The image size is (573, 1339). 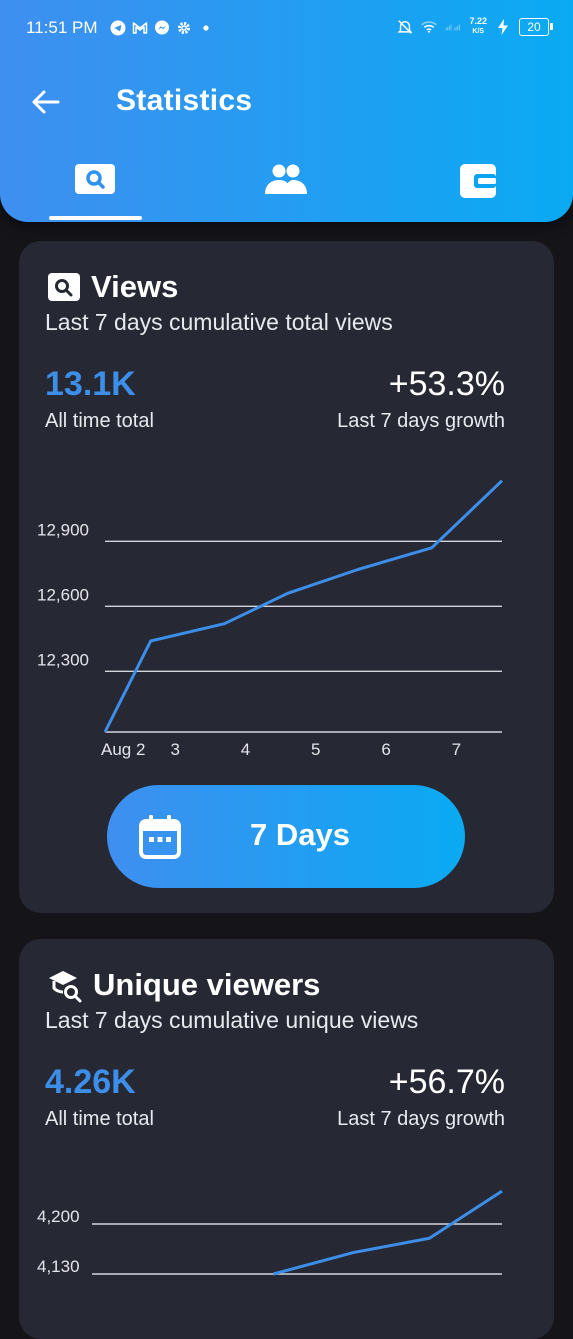 What do you see at coordinates (118, 28) in the screenshot?
I see `telegram-icon` at bounding box center [118, 28].